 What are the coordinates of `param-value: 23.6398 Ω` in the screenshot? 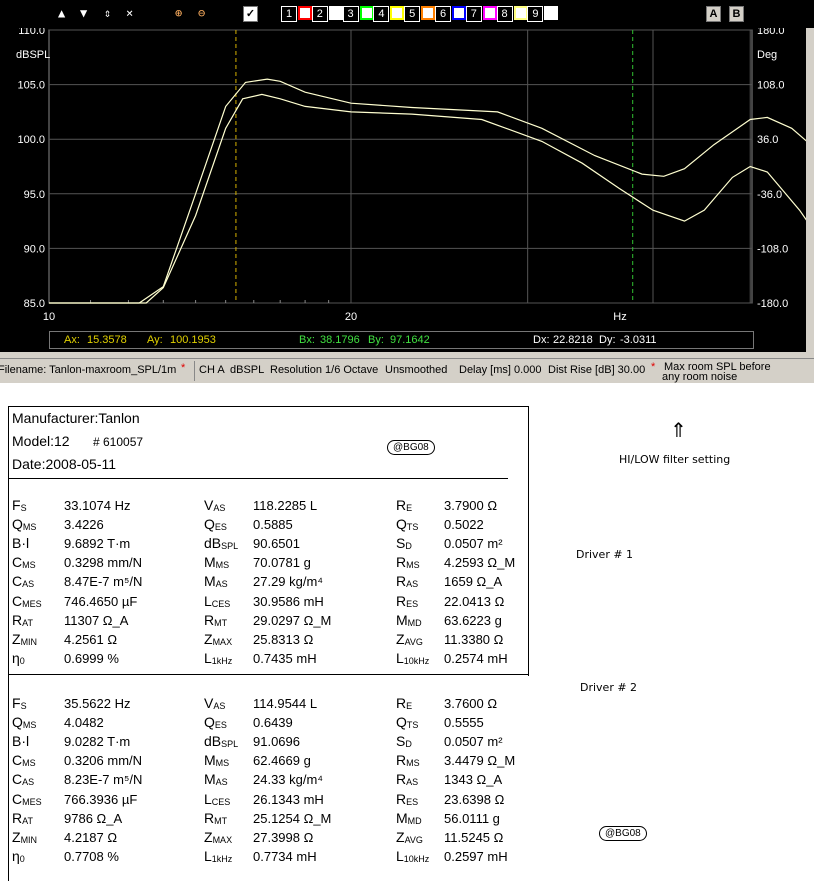 It's located at (474, 799).